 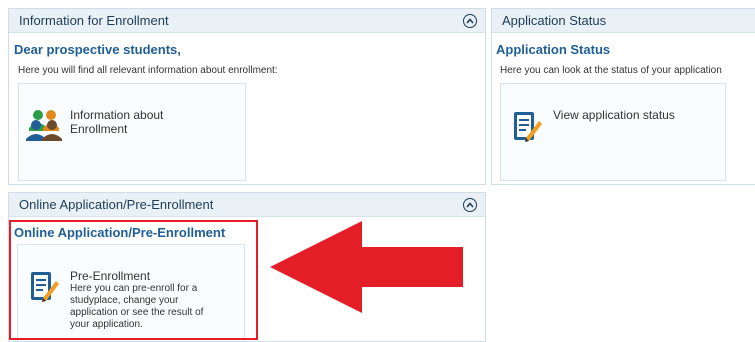 What do you see at coordinates (110, 276) in the screenshot?
I see `tile-label: Pre-Enrollment` at bounding box center [110, 276].